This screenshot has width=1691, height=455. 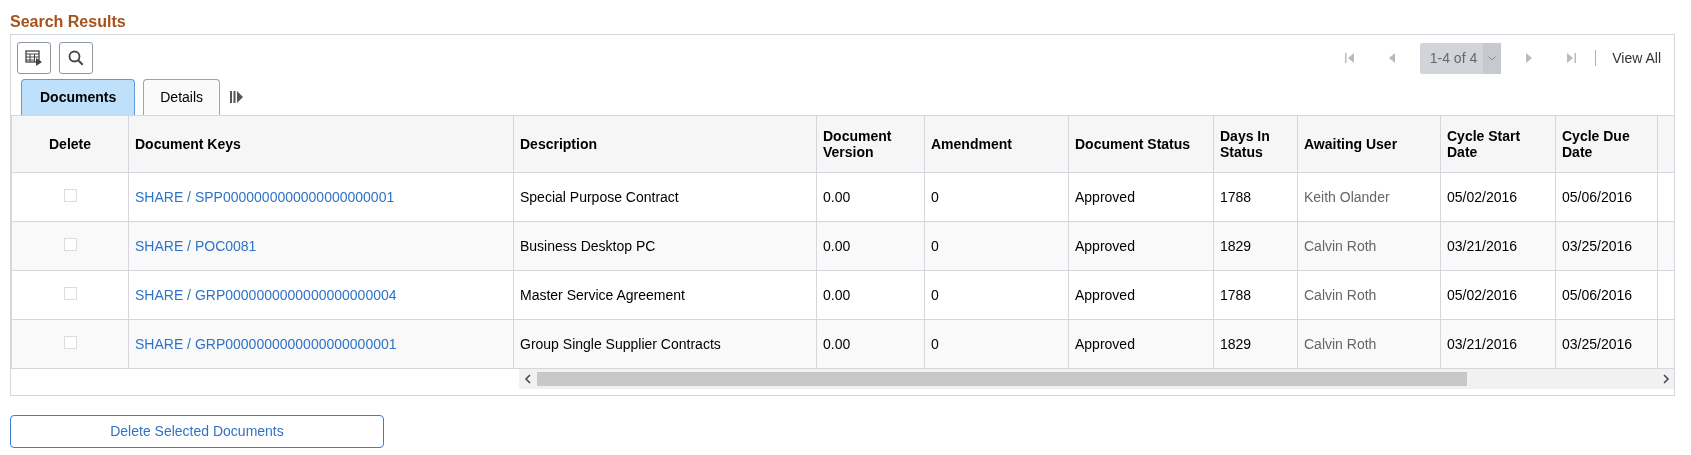 I want to click on search-icon, so click(x=76, y=58).